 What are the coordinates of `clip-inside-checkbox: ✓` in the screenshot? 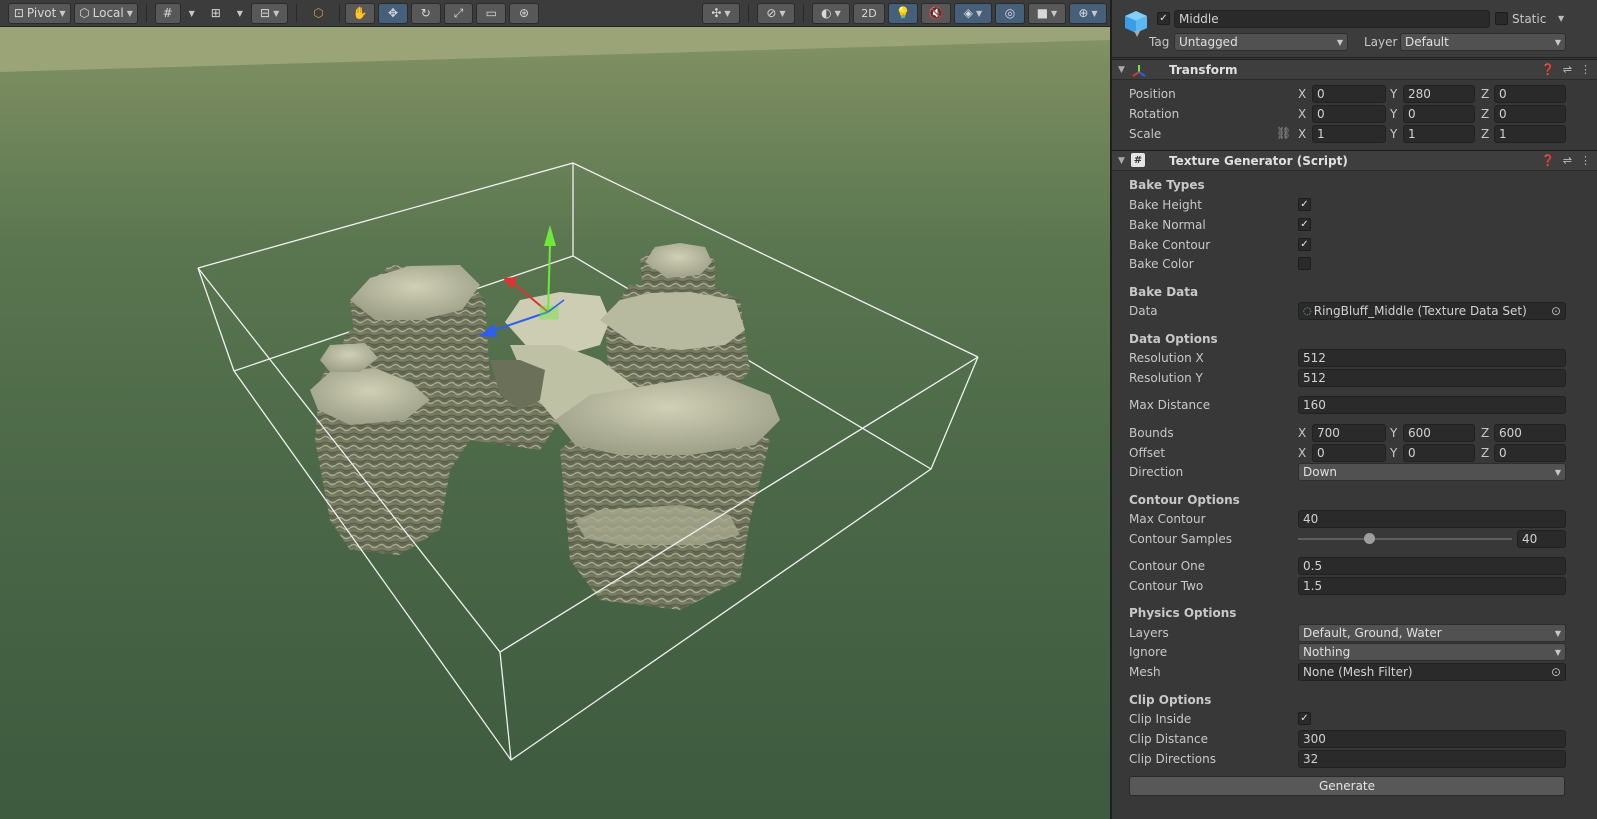 It's located at (1304, 718).